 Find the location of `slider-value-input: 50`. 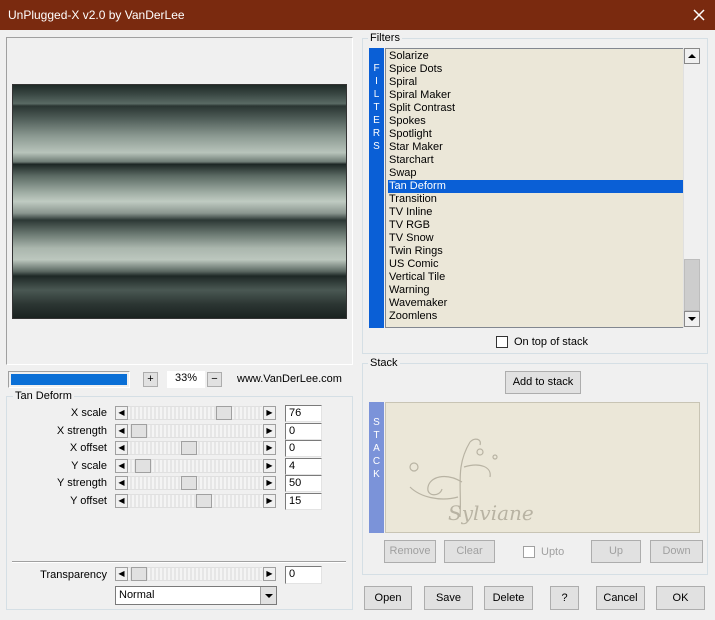

slider-value-input: 50 is located at coordinates (303, 484).